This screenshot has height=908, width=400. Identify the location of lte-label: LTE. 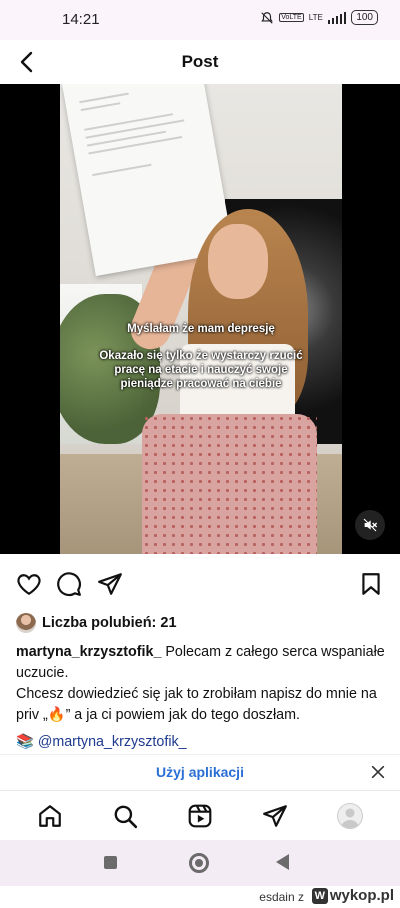
(315, 17).